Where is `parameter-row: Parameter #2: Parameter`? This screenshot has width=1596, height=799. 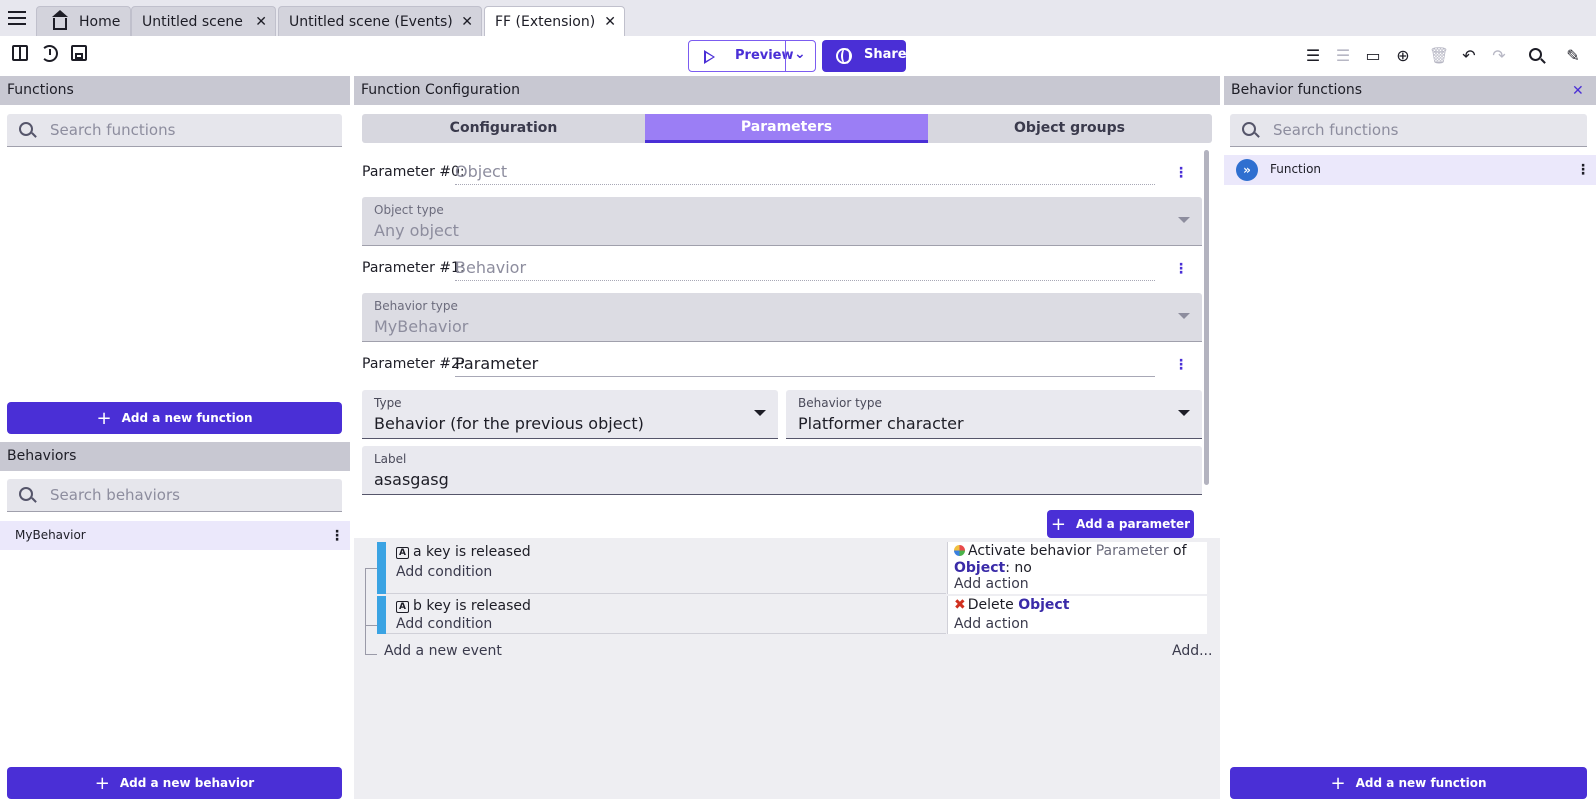
parameter-row: Parameter #2: Parameter is located at coordinates (762, 365).